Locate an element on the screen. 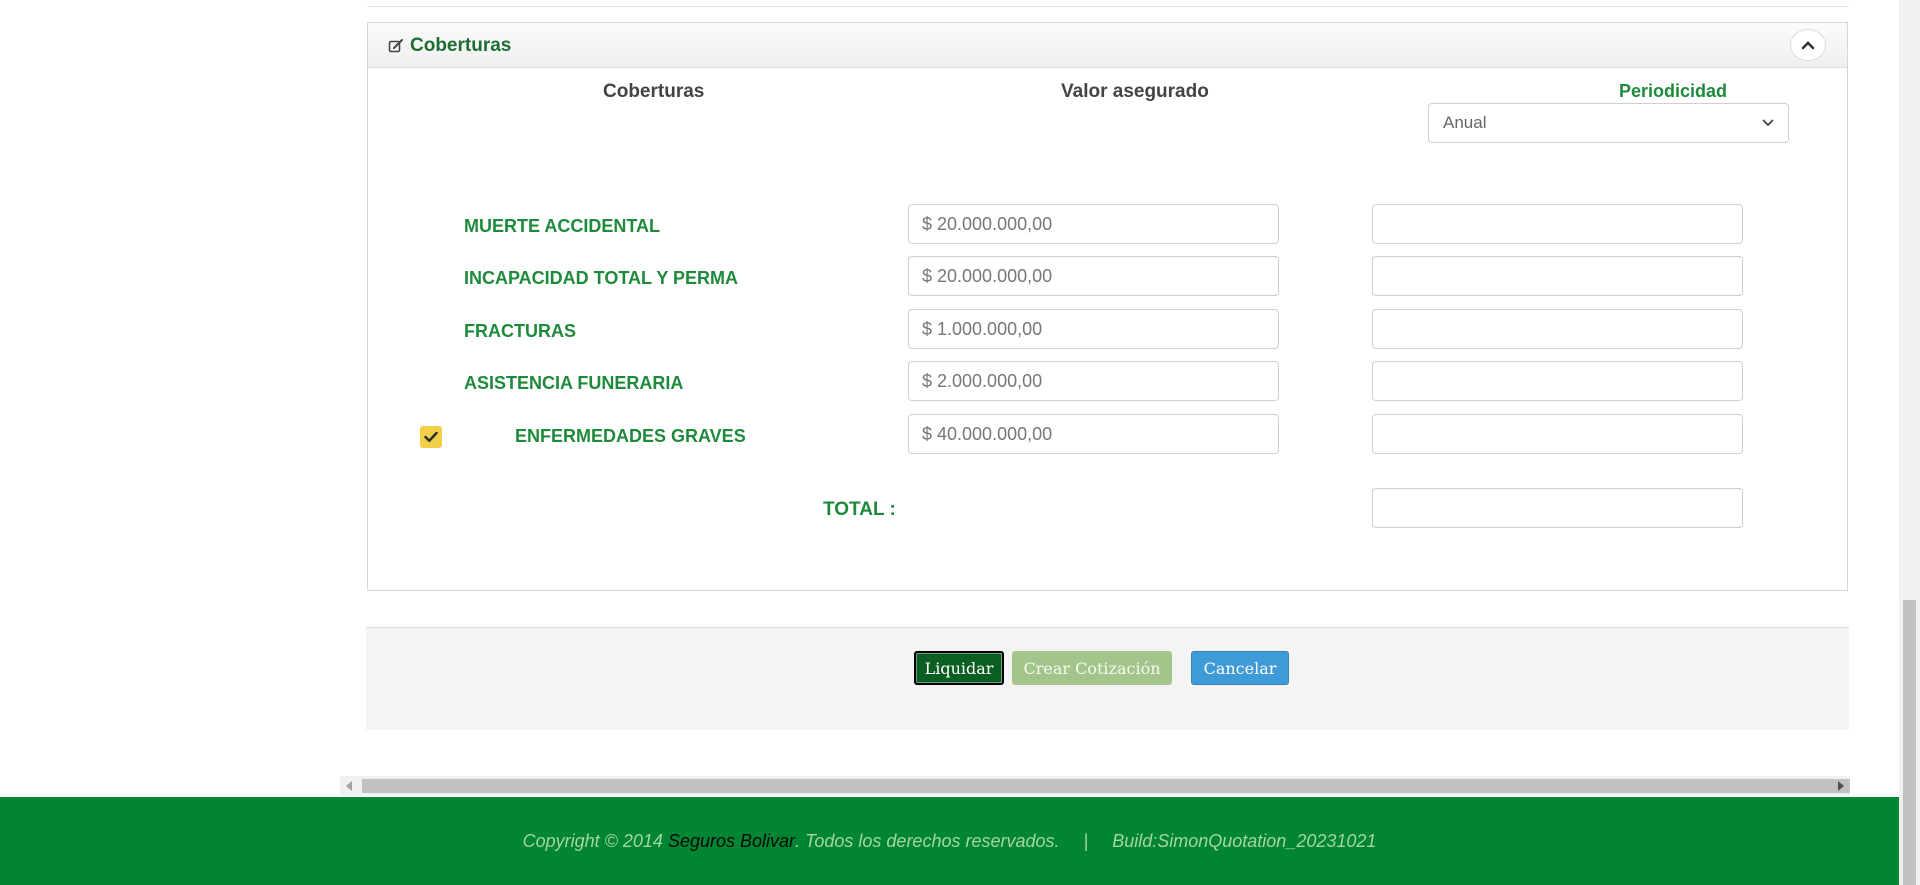 The height and width of the screenshot is (885, 1920). crear-cotizacion-button: Crear Cotización is located at coordinates (1092, 668).